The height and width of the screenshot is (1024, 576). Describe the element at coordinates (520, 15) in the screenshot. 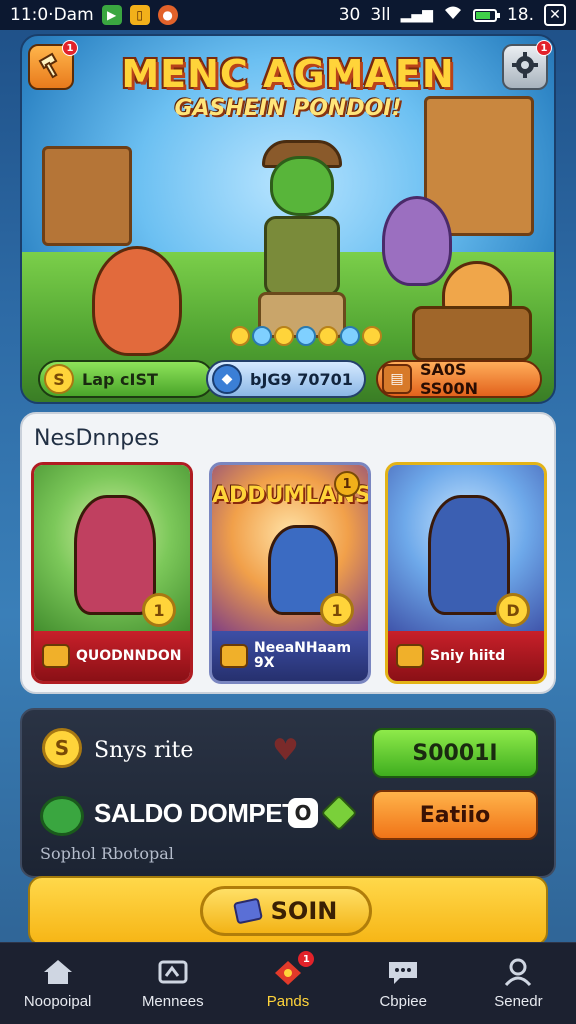

I see `battery-percent: 18.` at that location.